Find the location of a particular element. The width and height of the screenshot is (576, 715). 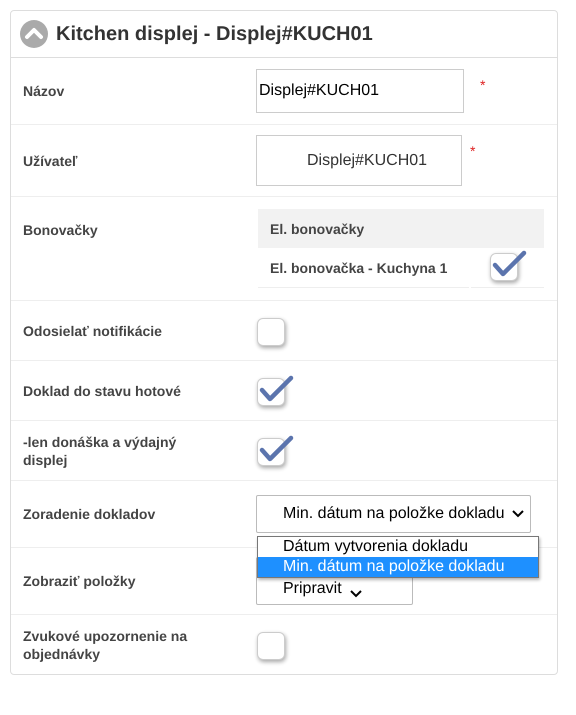

table-header: El. bonovačky is located at coordinates (401, 228).